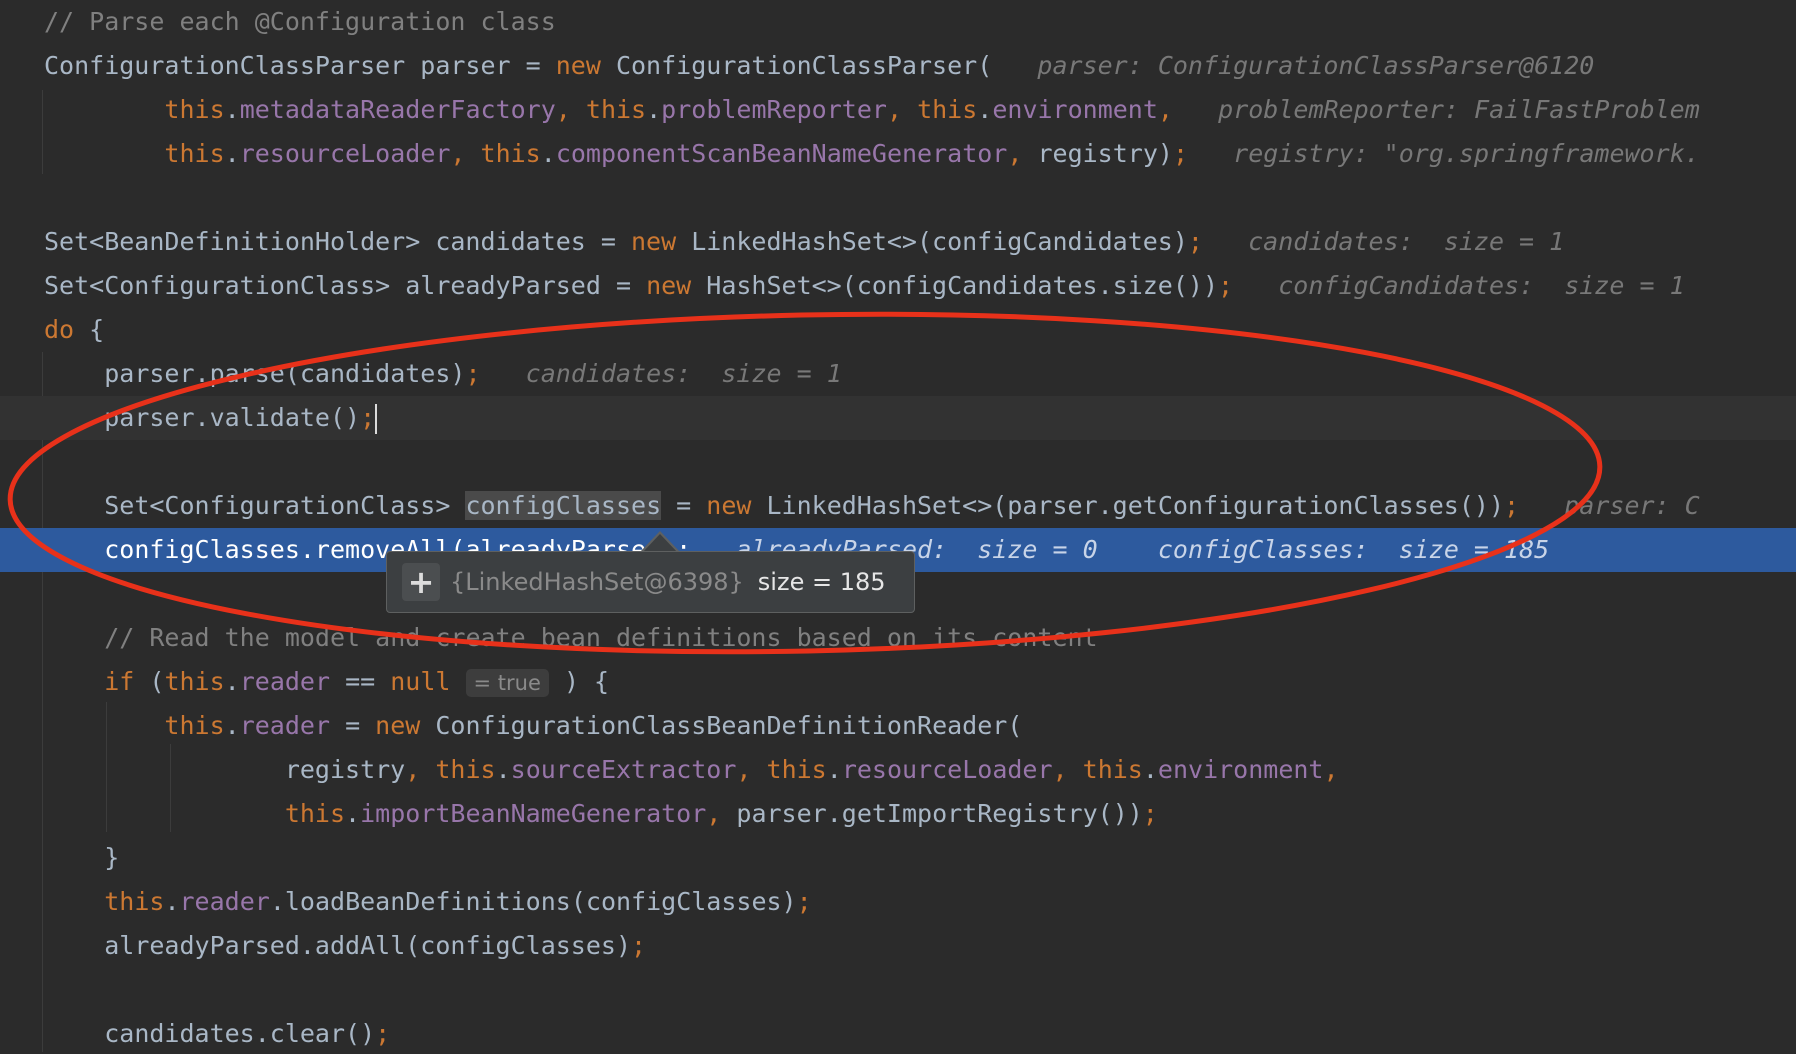 This screenshot has width=1796, height=1054. I want to click on code-text: parser.parse(candidates), so click(285, 373).